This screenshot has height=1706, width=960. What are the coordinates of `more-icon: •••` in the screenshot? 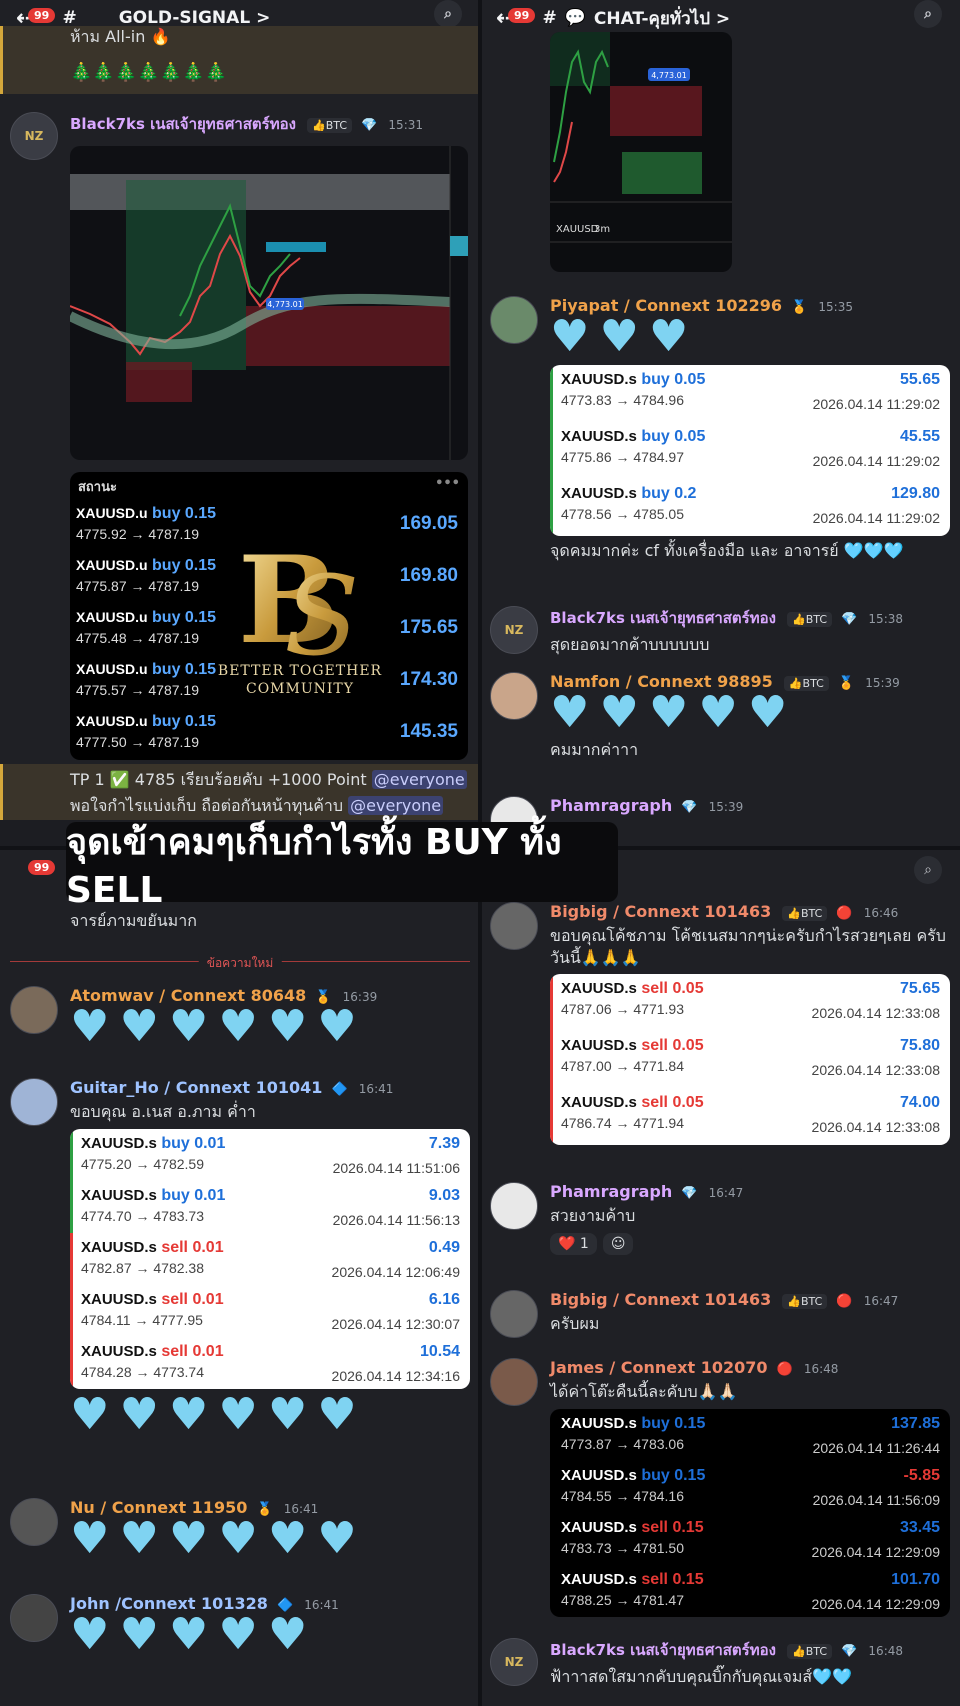 It's located at (447, 483).